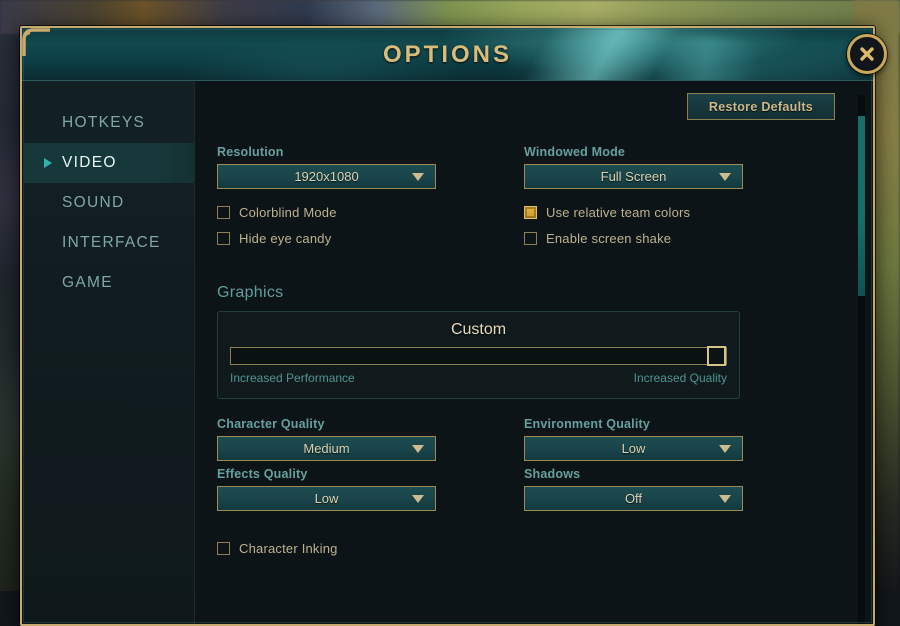 The image size is (900, 626). What do you see at coordinates (677, 474) in the screenshot?
I see `shadows-label: Shadows` at bounding box center [677, 474].